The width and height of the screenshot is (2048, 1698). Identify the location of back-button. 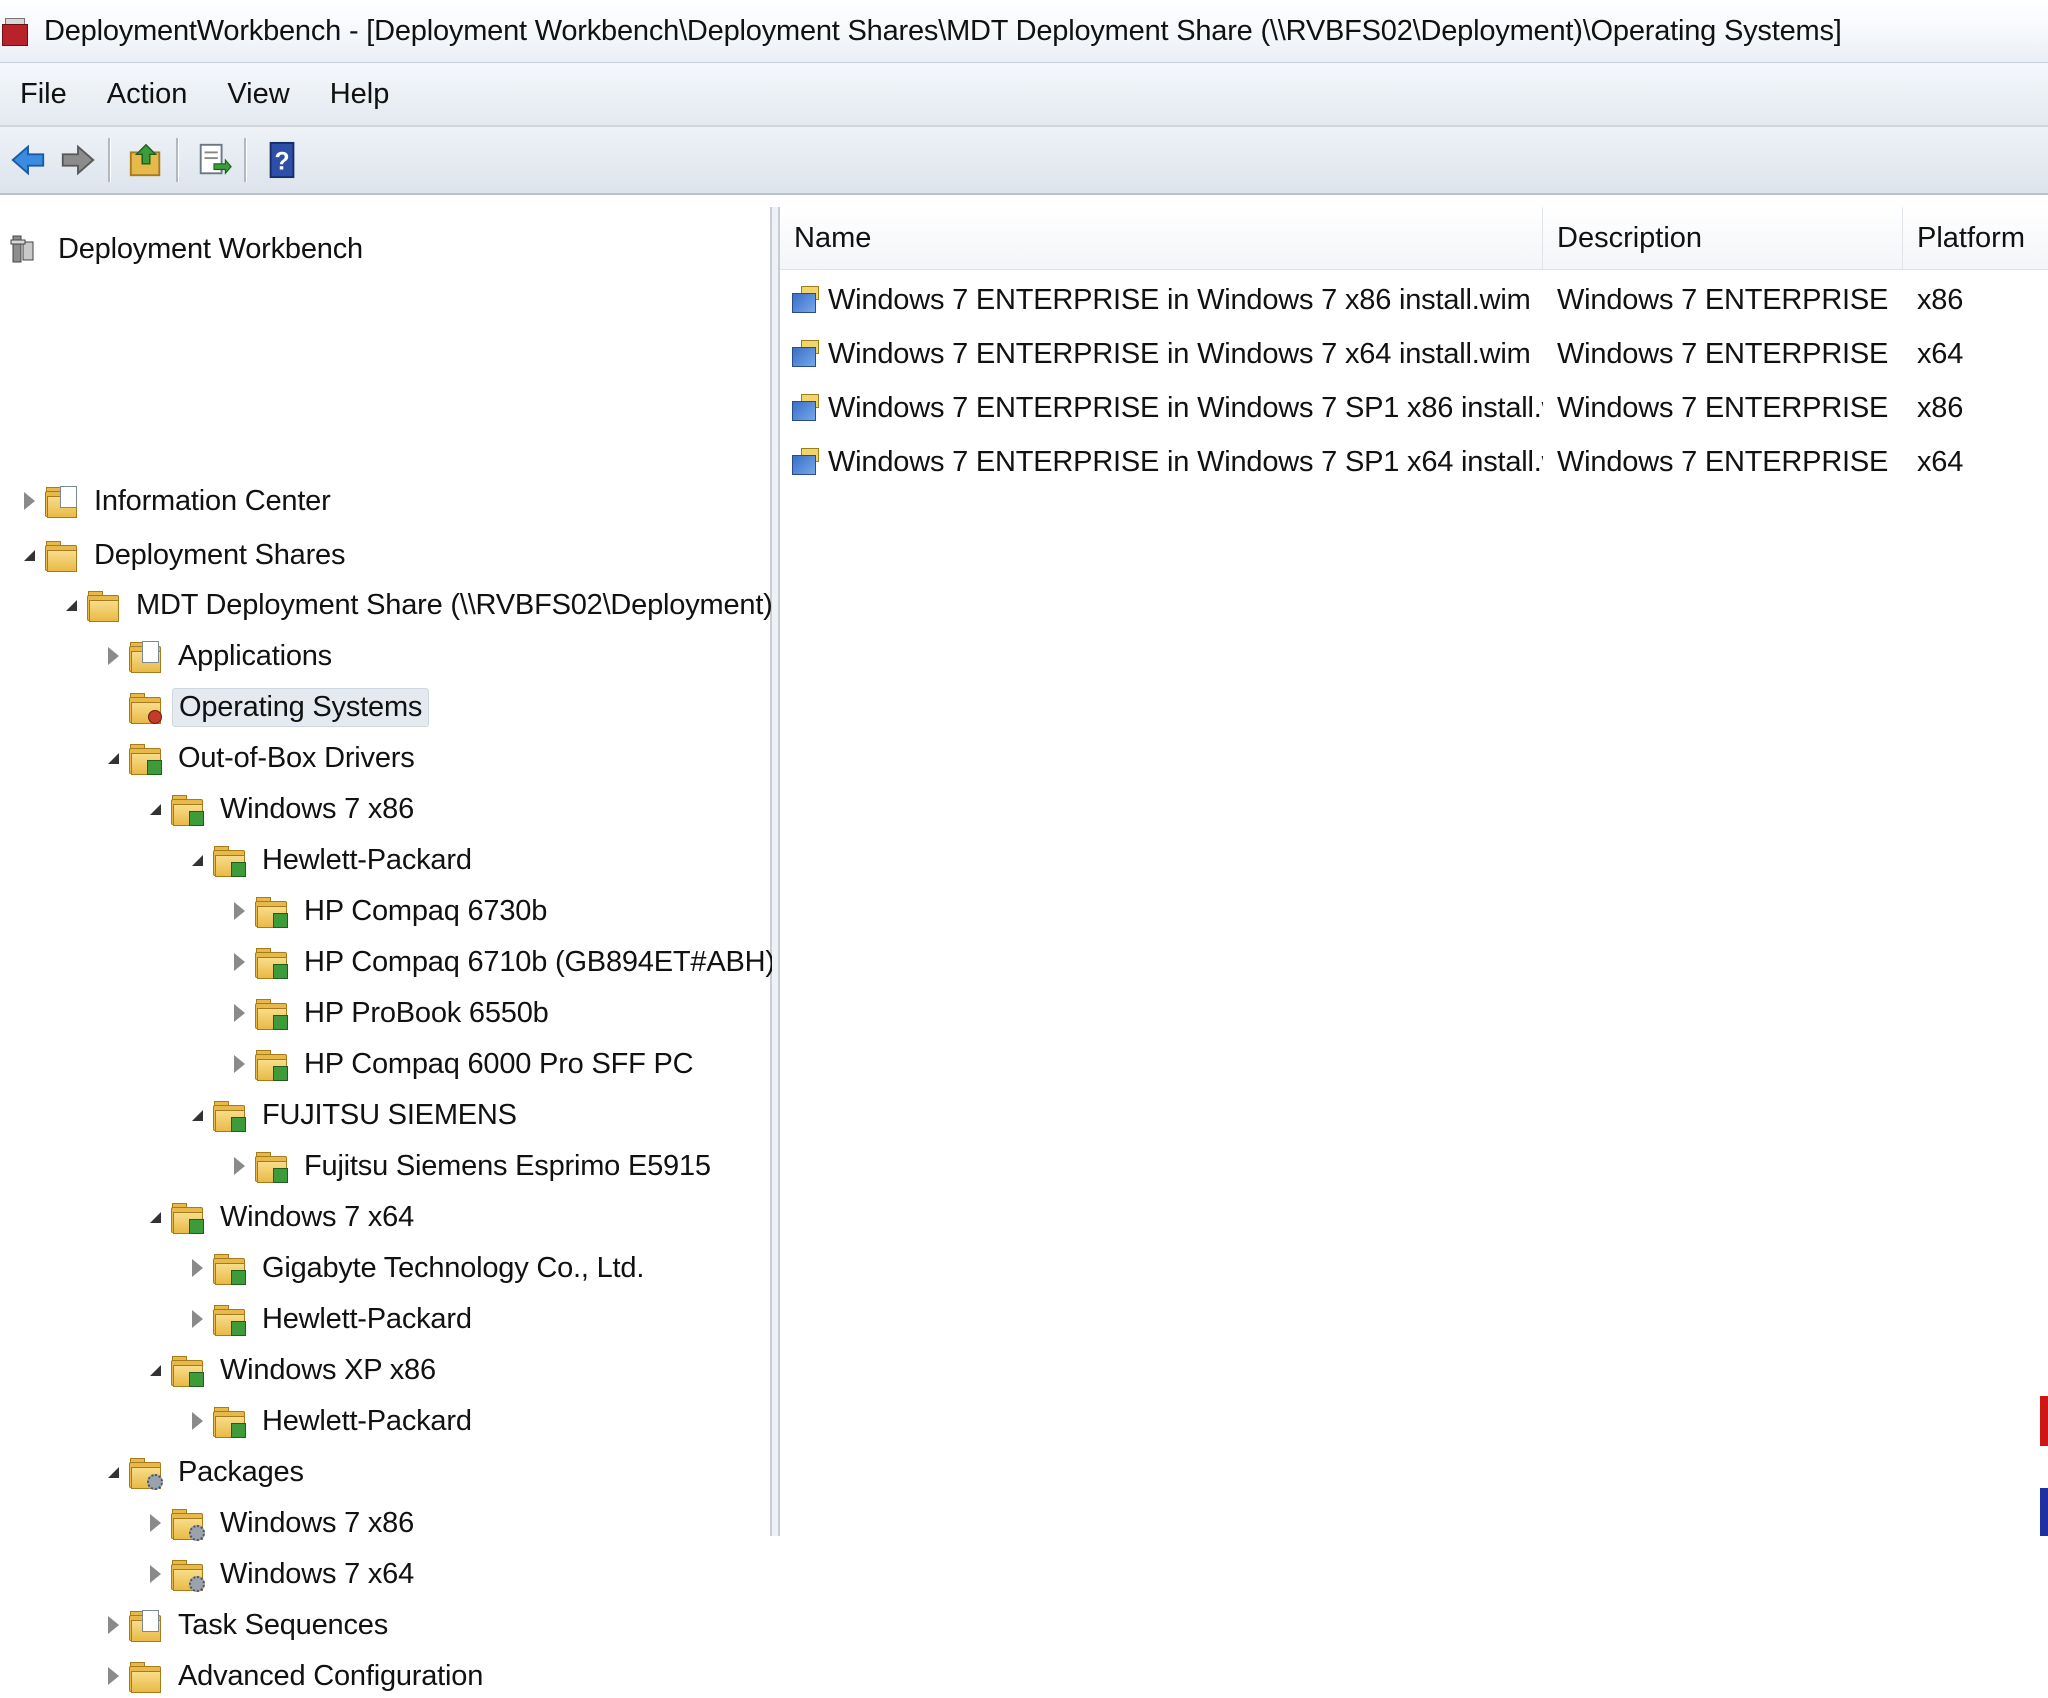
(28, 160).